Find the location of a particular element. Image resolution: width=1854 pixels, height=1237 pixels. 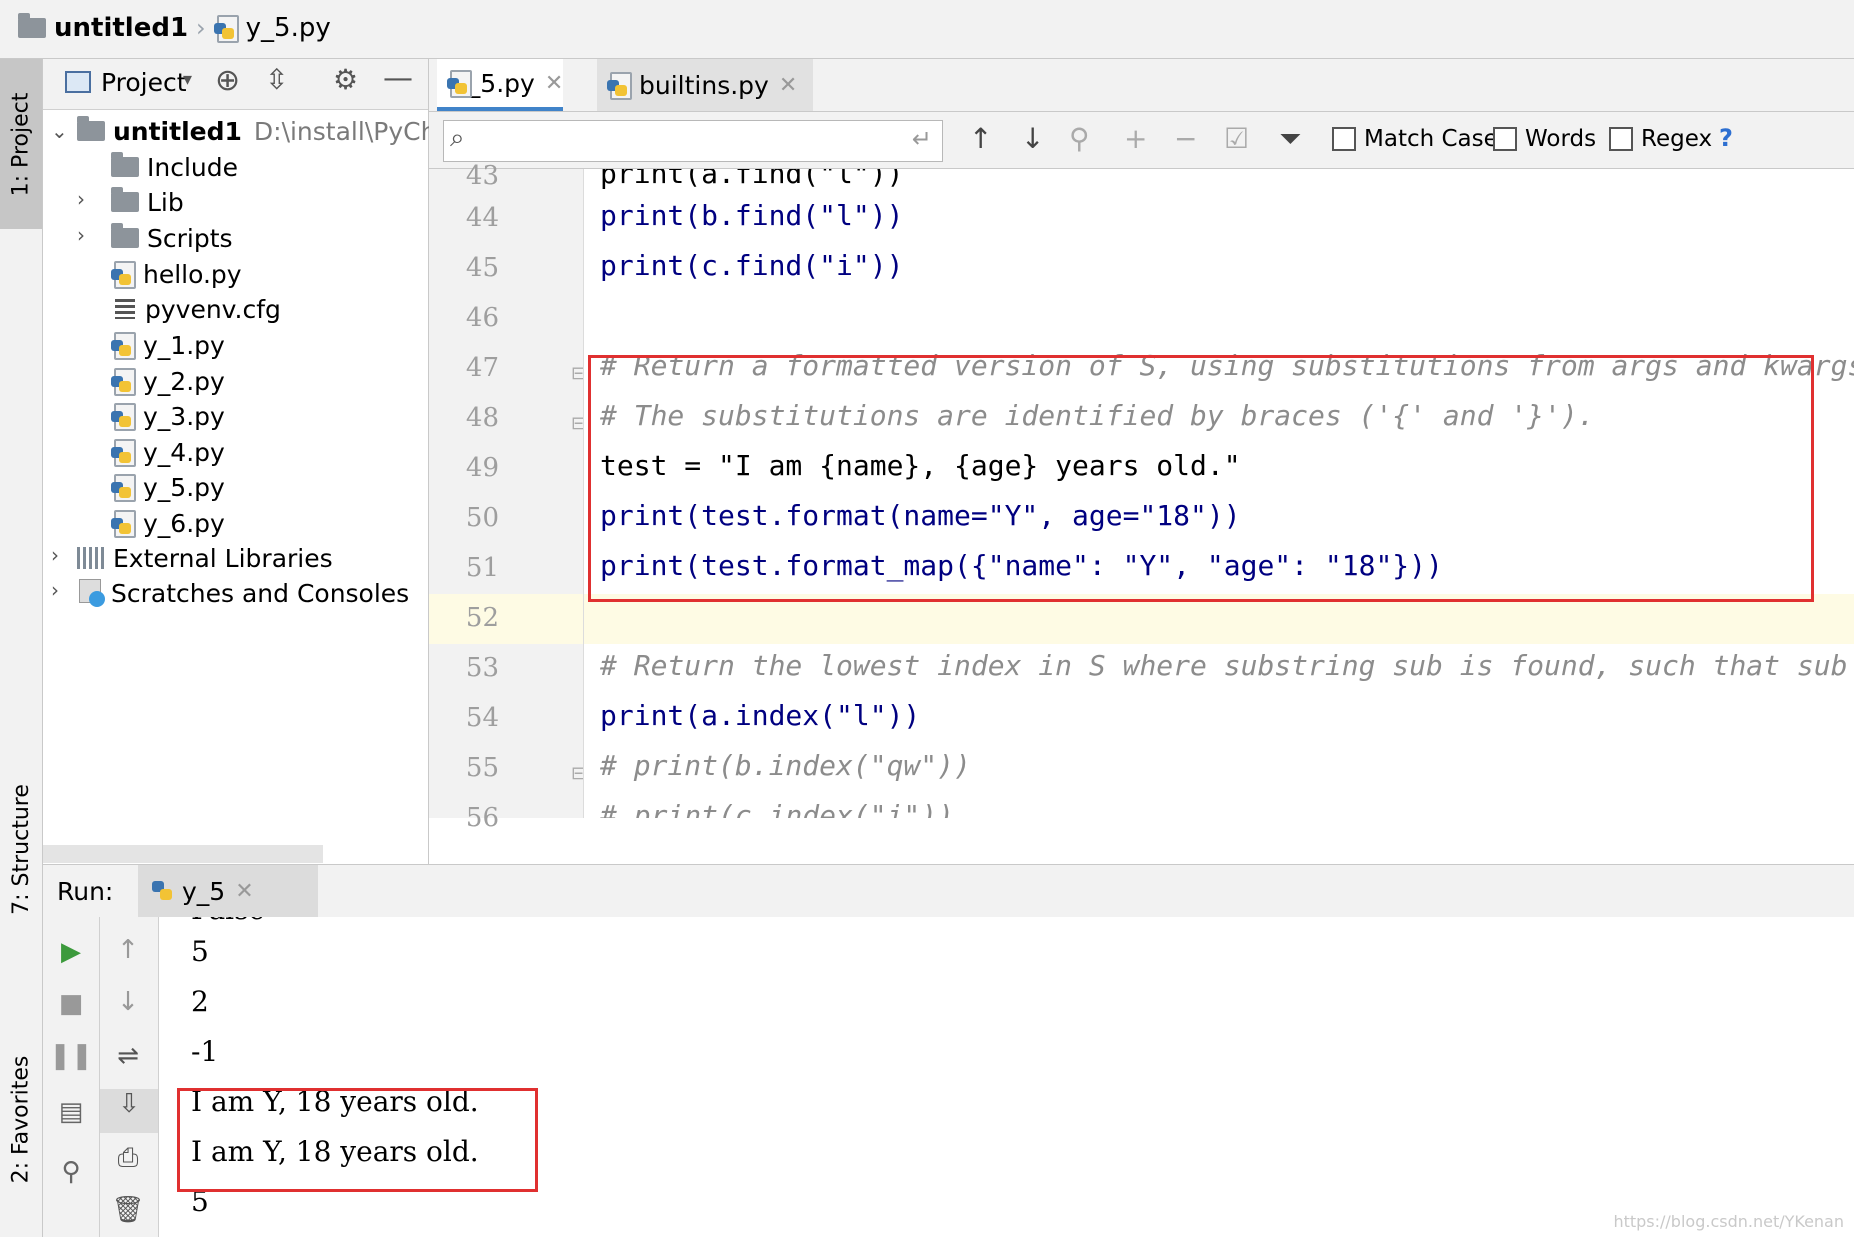

gear-icon: ⚙ is located at coordinates (345, 79).